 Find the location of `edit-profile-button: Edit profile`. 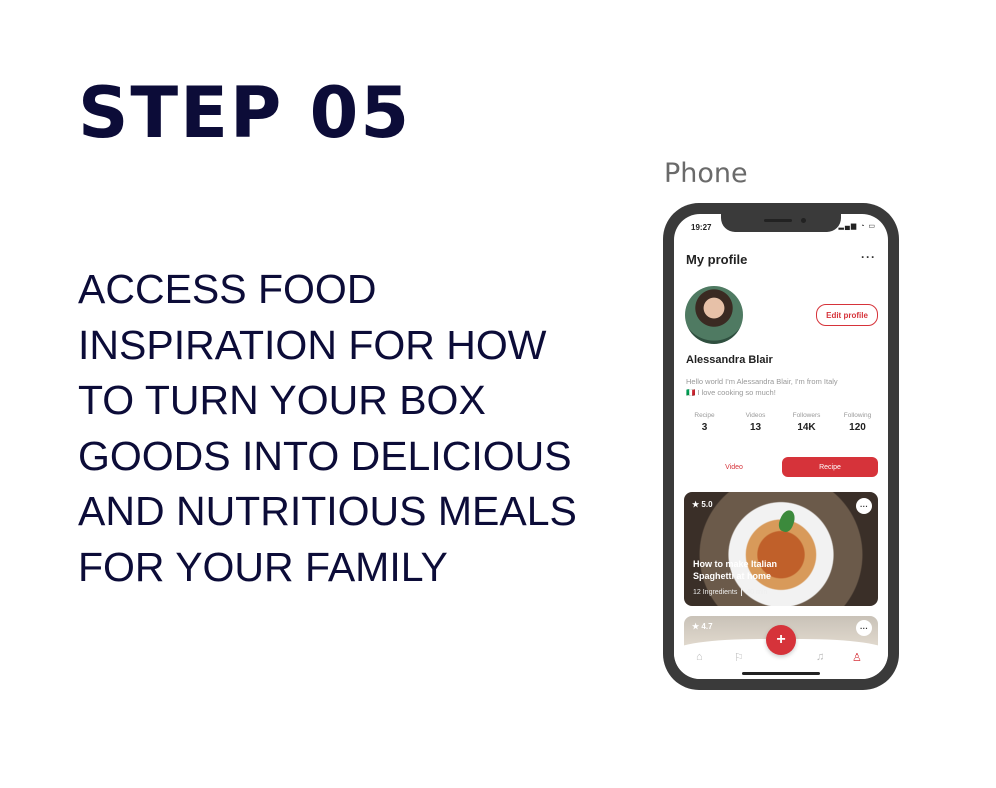

edit-profile-button: Edit profile is located at coordinates (847, 315).